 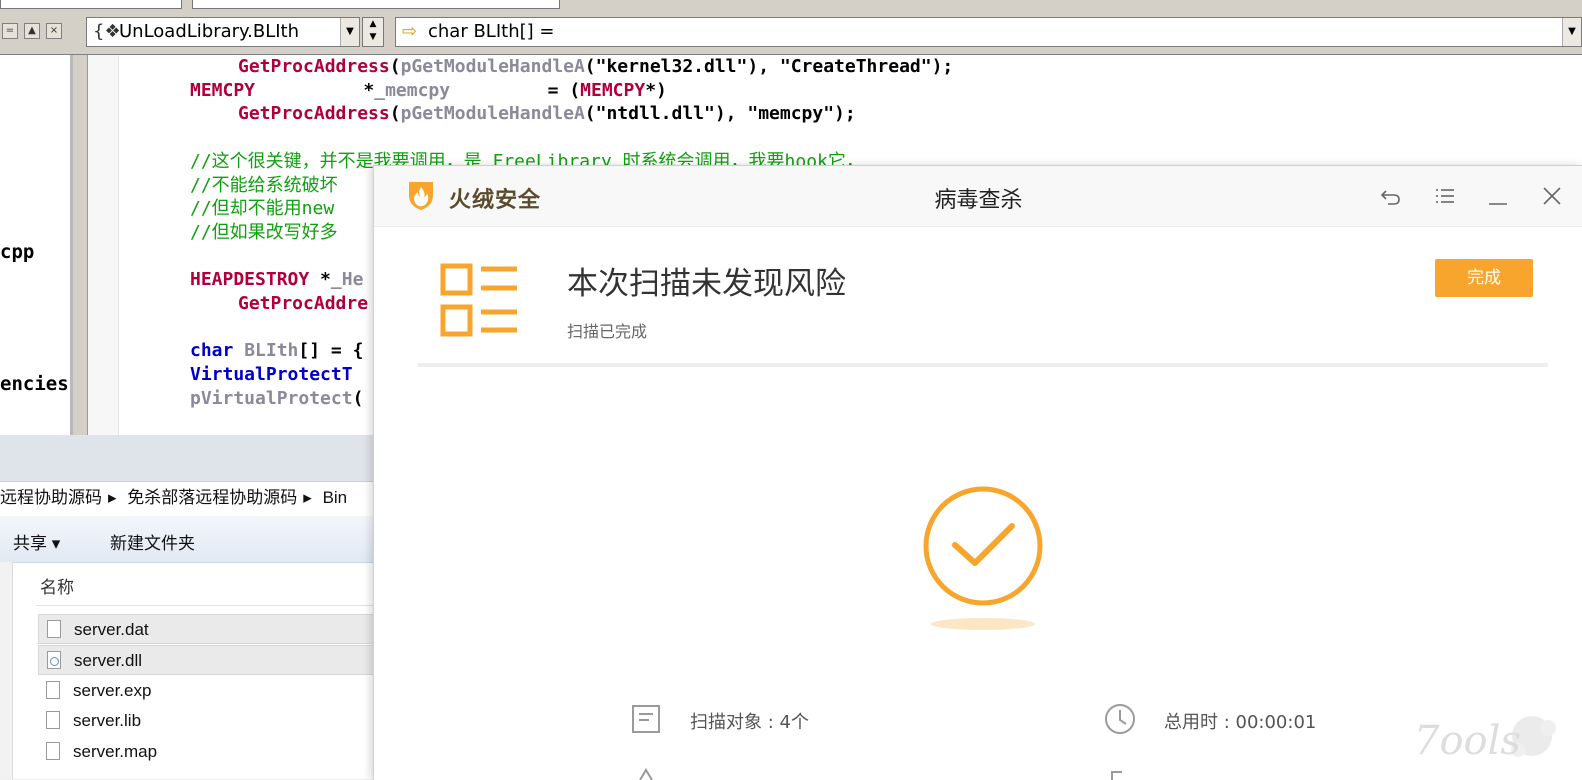 I want to click on scope-combo-value: char BLIth[] =, so click(x=491, y=31).